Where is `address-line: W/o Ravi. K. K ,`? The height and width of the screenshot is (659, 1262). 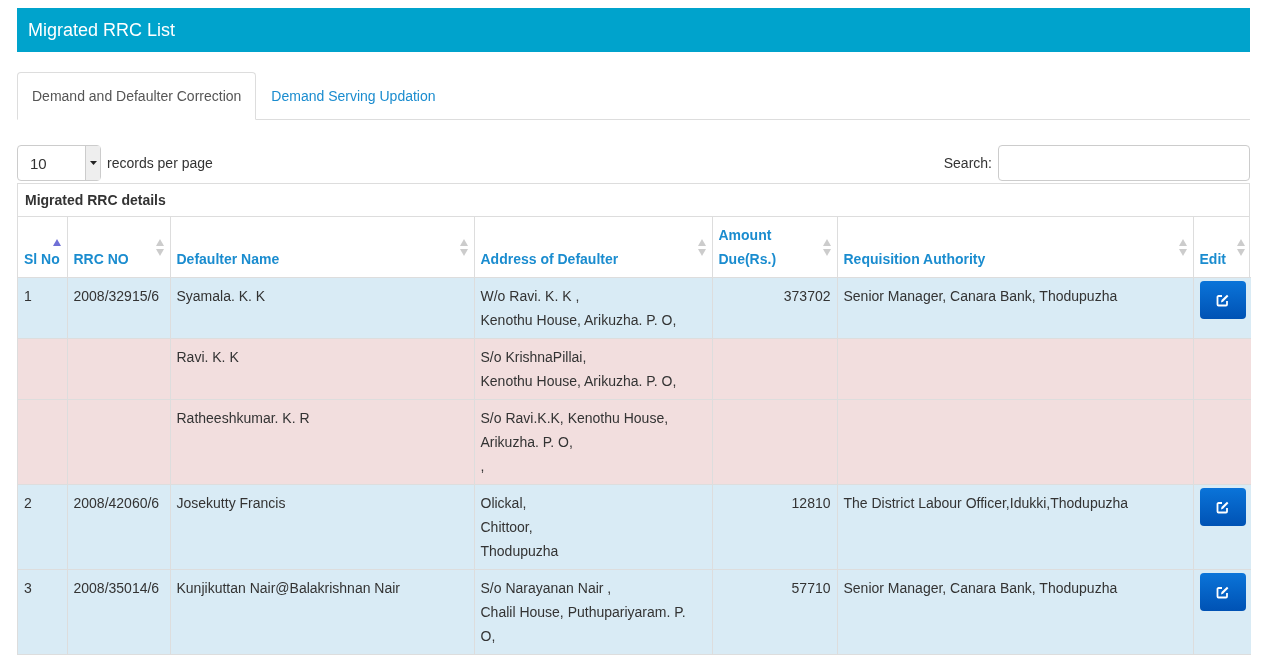 address-line: W/o Ravi. K. K , is located at coordinates (530, 296).